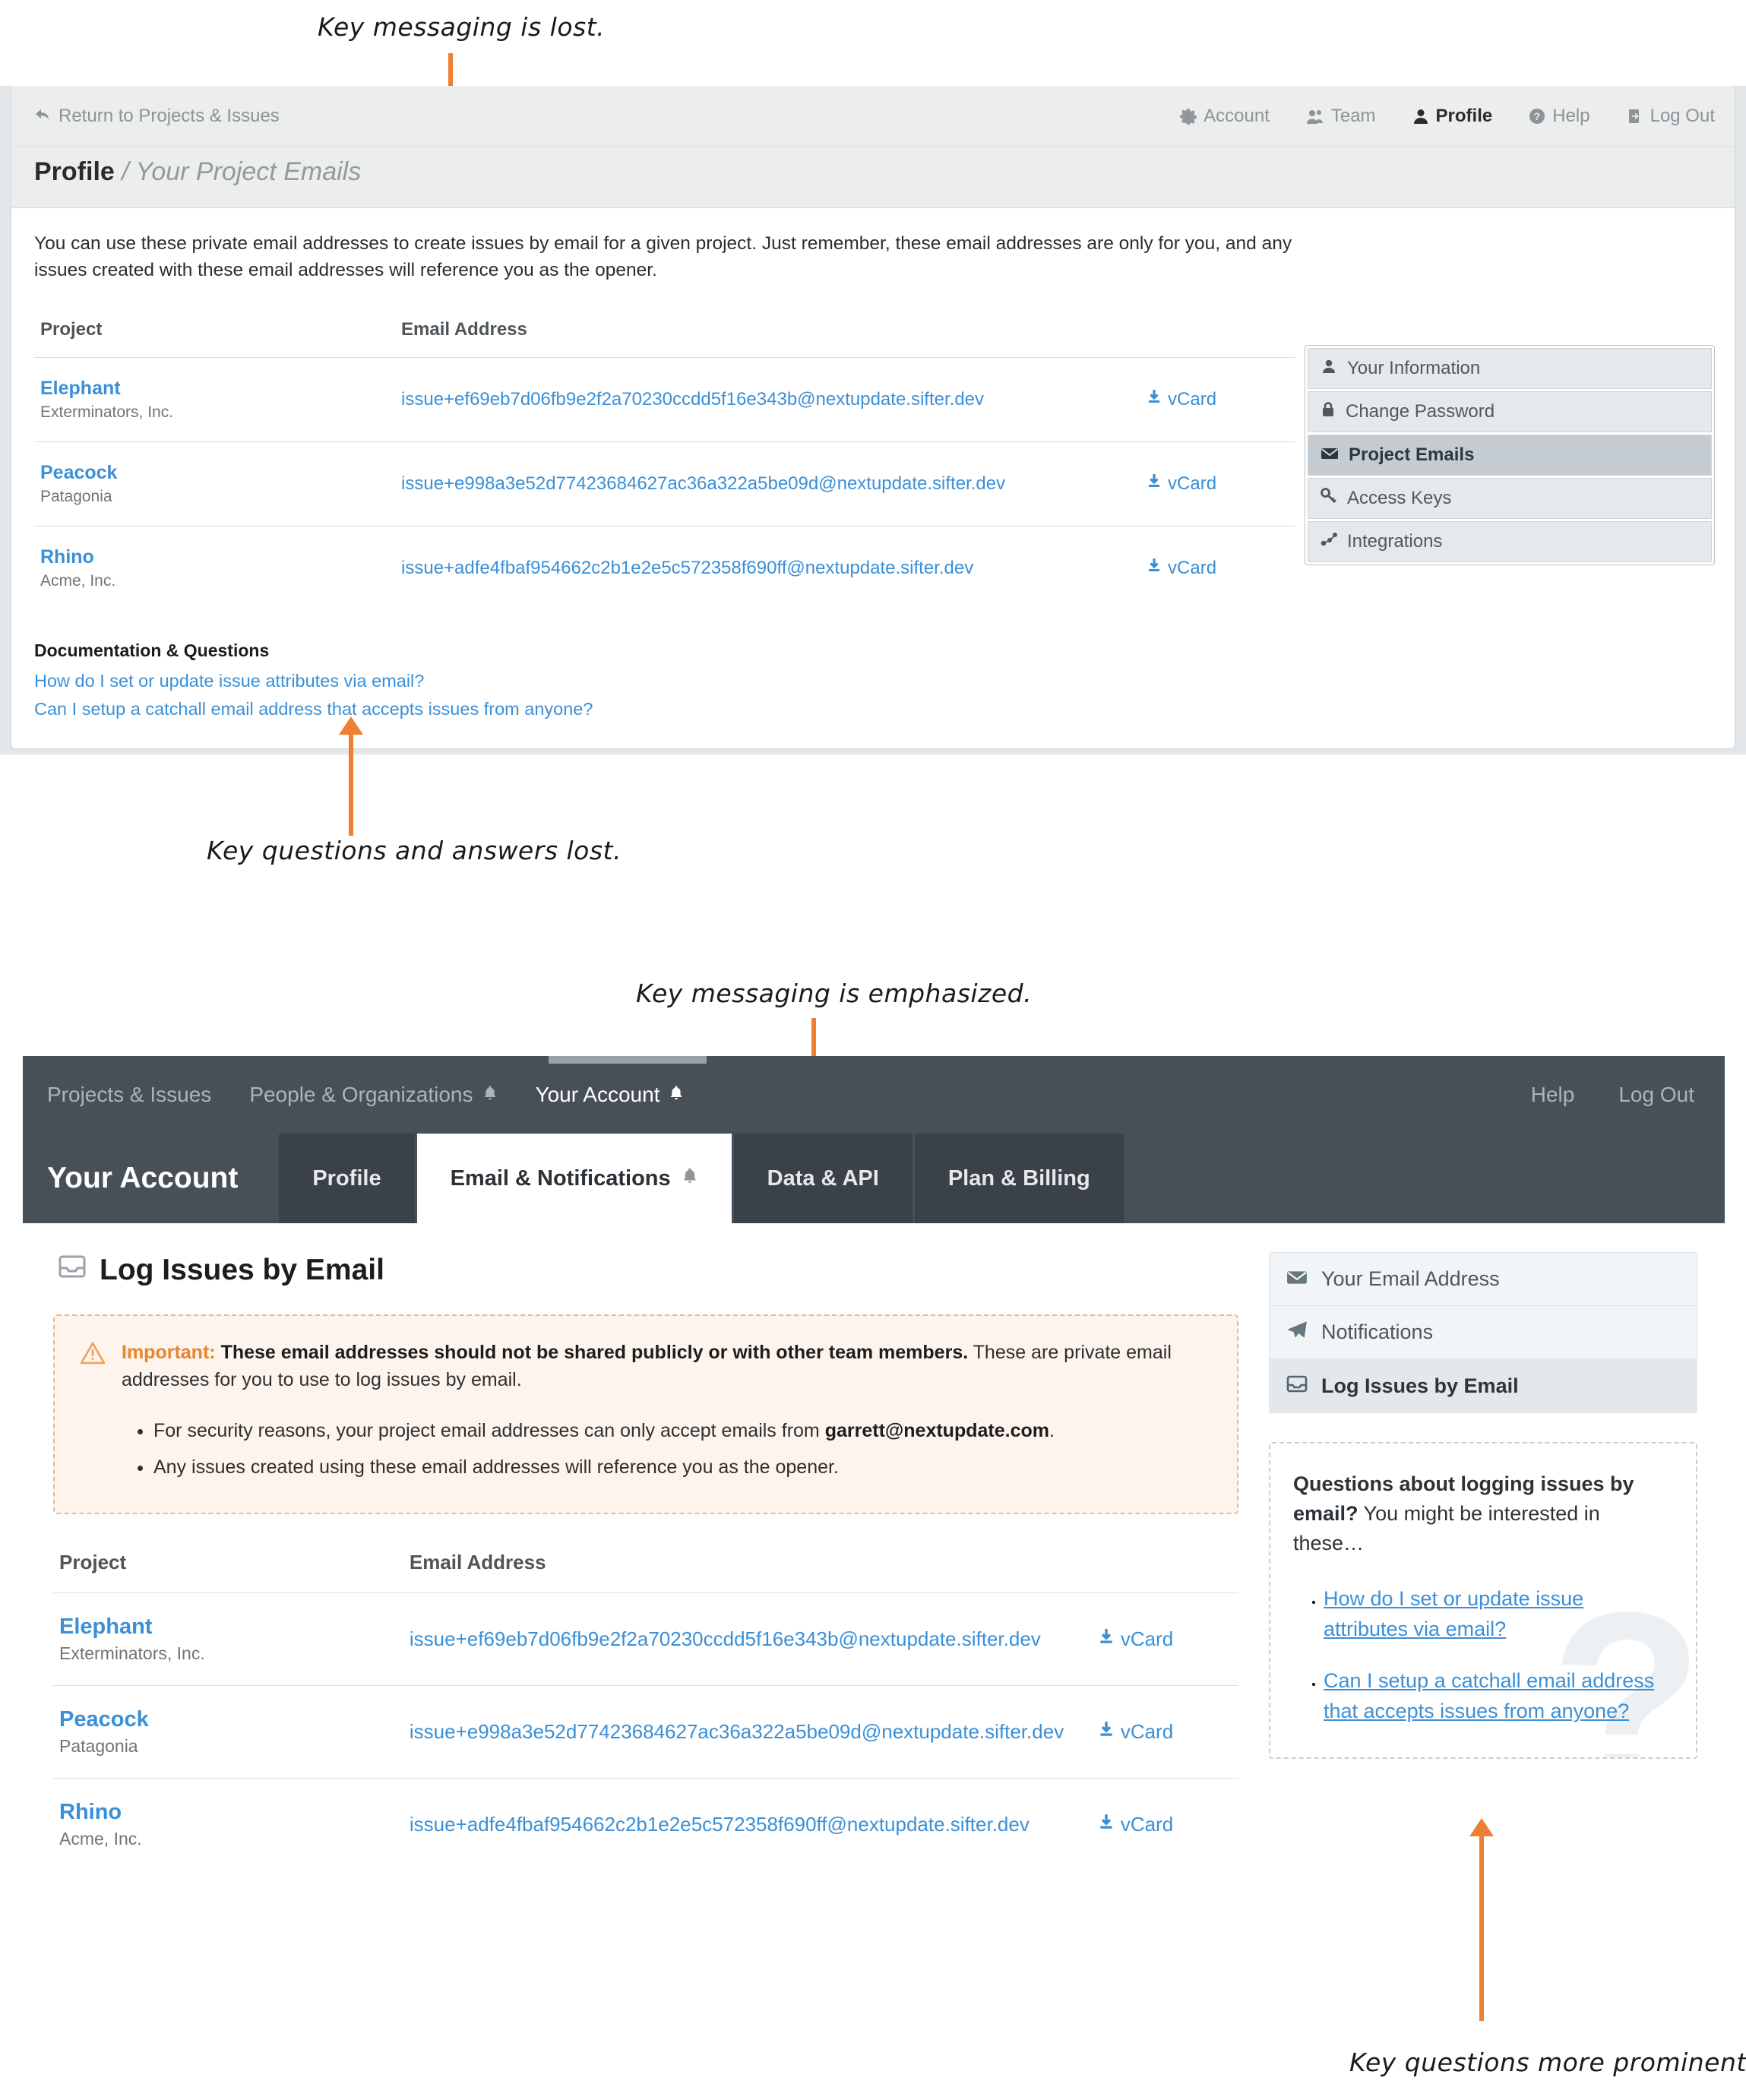 The width and height of the screenshot is (1746, 2100). What do you see at coordinates (574, 1178) in the screenshot?
I see `tab-email-notifications: Email & Notifications` at bounding box center [574, 1178].